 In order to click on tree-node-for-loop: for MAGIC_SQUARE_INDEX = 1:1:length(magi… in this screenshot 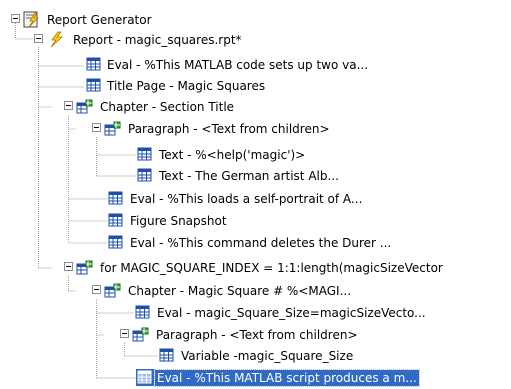, I will do `click(255, 268)`.